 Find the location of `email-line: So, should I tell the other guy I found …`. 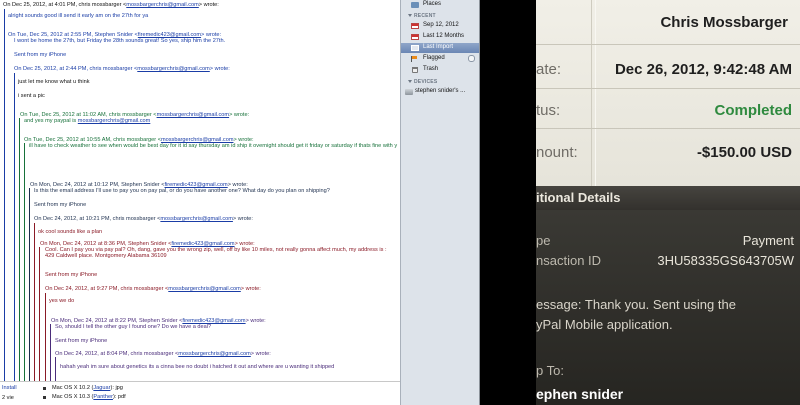

email-line: So, should I tell the other guy I found … is located at coordinates (133, 327).